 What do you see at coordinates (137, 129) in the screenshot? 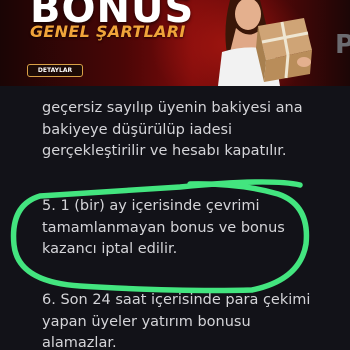
I see `paragraph-line: bakiyeye düşürülüp iadesi` at bounding box center [137, 129].